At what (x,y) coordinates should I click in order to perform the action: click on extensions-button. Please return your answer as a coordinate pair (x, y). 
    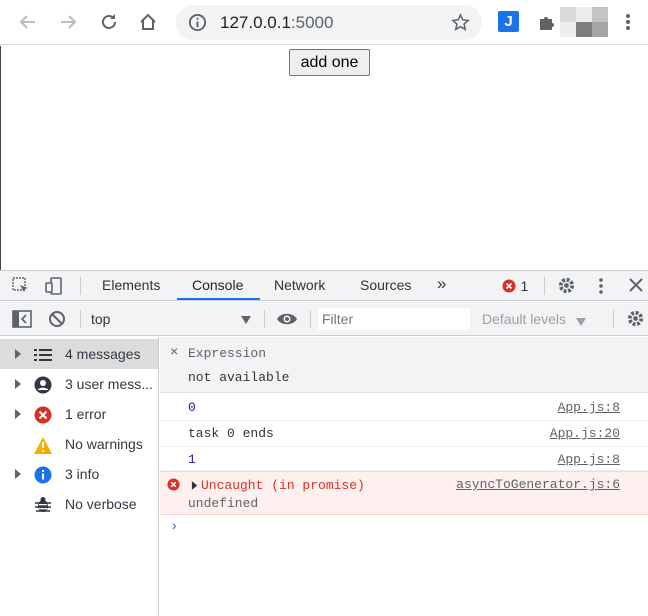
    Looking at the image, I should click on (547, 22).